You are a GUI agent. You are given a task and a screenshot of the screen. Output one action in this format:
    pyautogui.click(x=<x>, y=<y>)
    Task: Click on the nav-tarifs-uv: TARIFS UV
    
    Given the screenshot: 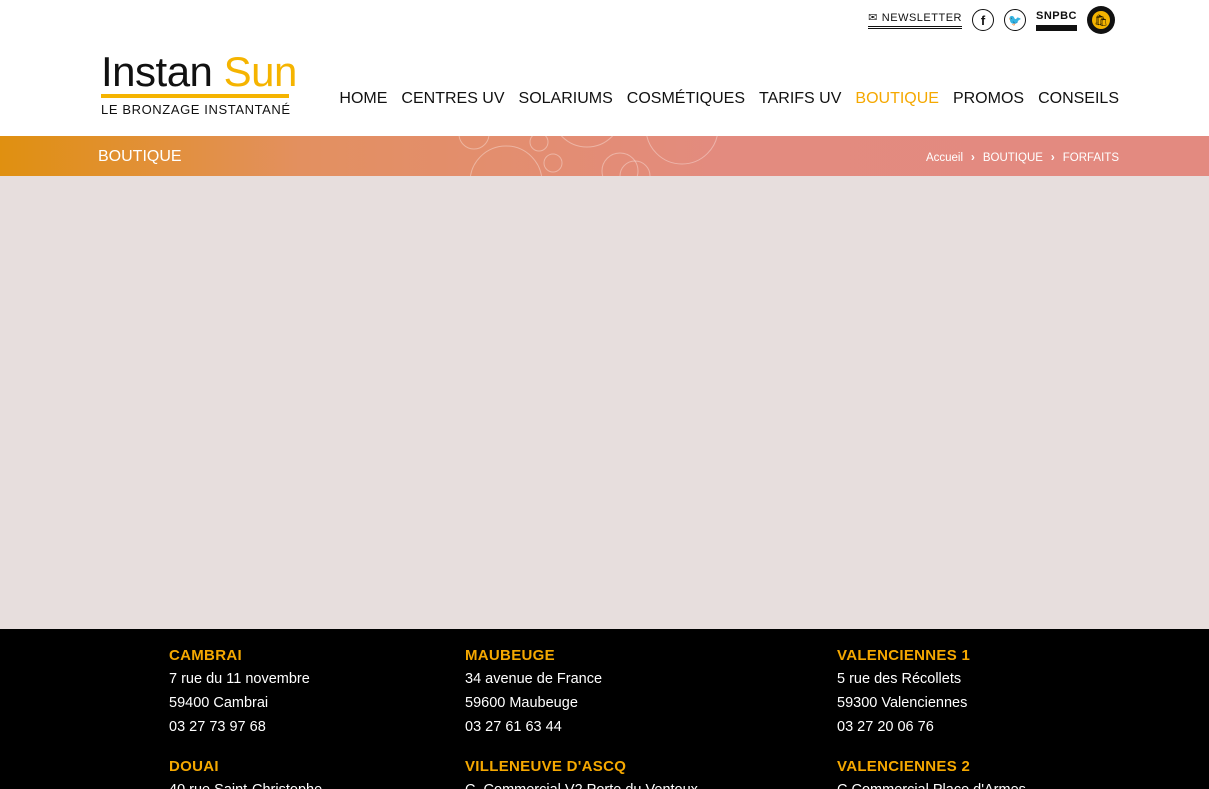 What is the action you would take?
    pyautogui.click(x=800, y=99)
    